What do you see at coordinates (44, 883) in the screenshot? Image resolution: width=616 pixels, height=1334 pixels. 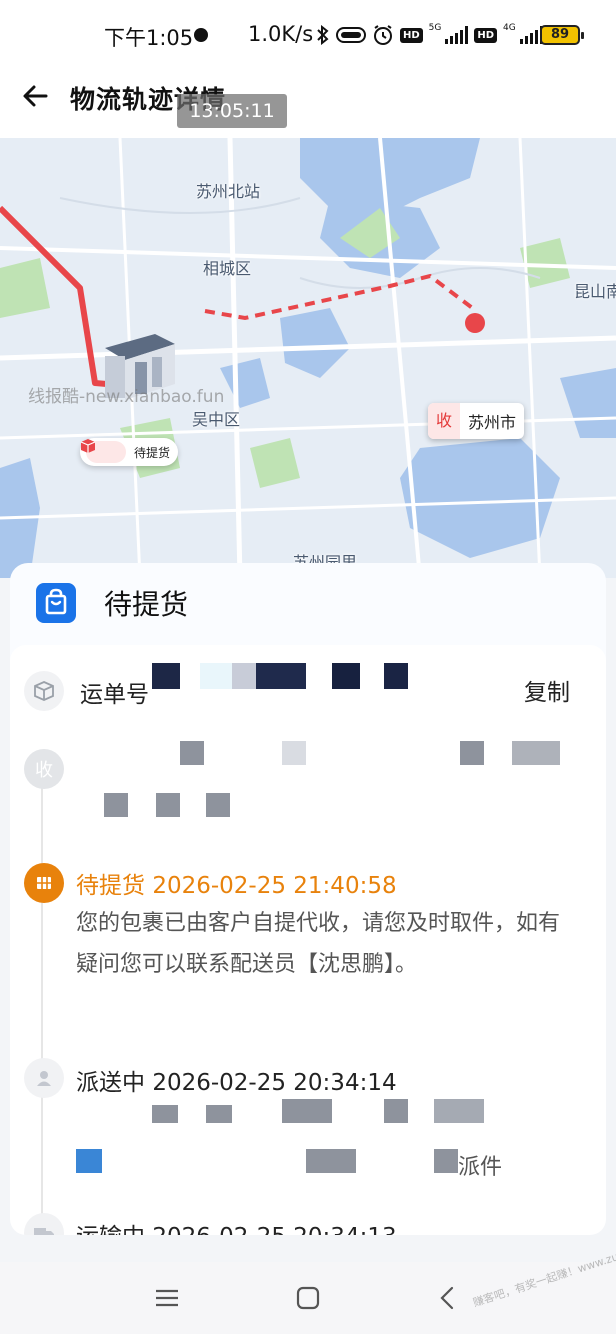 I see `locker-grid-icon` at bounding box center [44, 883].